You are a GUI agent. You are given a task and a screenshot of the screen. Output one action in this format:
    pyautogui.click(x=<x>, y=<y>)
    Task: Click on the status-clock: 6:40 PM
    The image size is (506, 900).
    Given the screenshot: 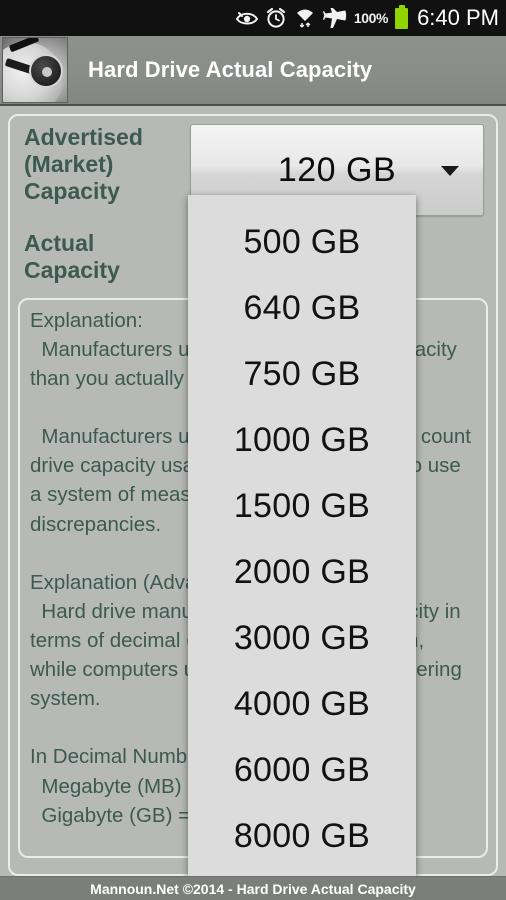 What is the action you would take?
    pyautogui.click(x=458, y=17)
    